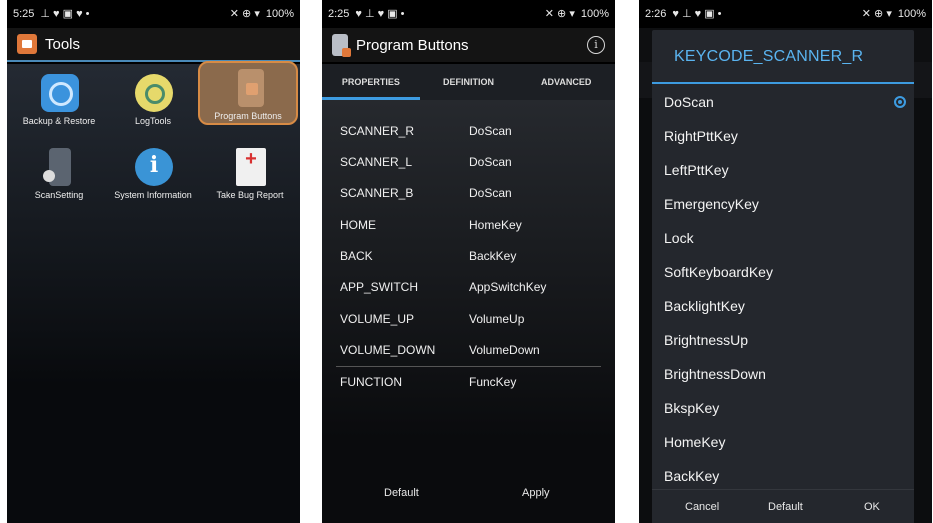  What do you see at coordinates (377, 193) in the screenshot?
I see `button-name: SCANNER_B` at bounding box center [377, 193].